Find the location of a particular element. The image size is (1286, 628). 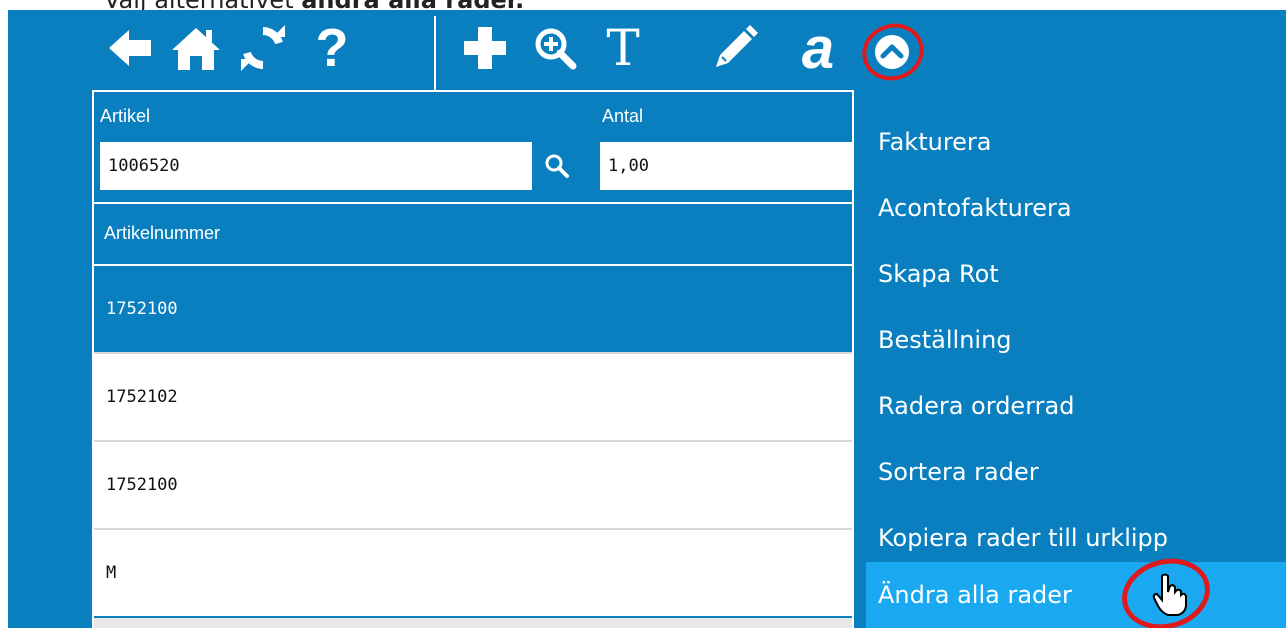

menu-item-radera-orderrad: Radera orderrad is located at coordinates (976, 406).